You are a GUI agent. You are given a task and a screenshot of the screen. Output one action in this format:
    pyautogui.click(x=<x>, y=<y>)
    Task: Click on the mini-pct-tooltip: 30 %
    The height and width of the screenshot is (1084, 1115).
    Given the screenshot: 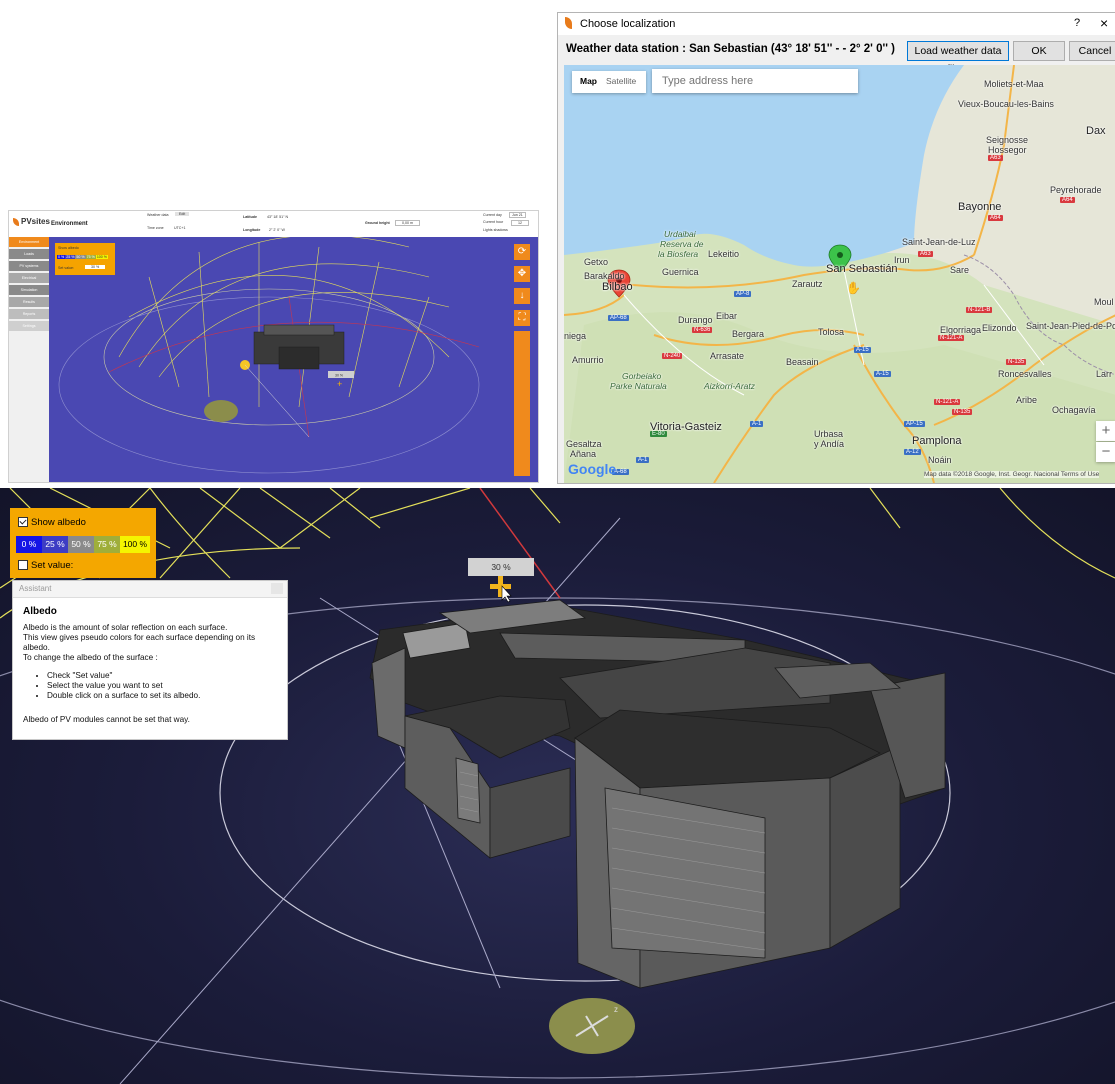 What is the action you would take?
    pyautogui.click(x=339, y=376)
    